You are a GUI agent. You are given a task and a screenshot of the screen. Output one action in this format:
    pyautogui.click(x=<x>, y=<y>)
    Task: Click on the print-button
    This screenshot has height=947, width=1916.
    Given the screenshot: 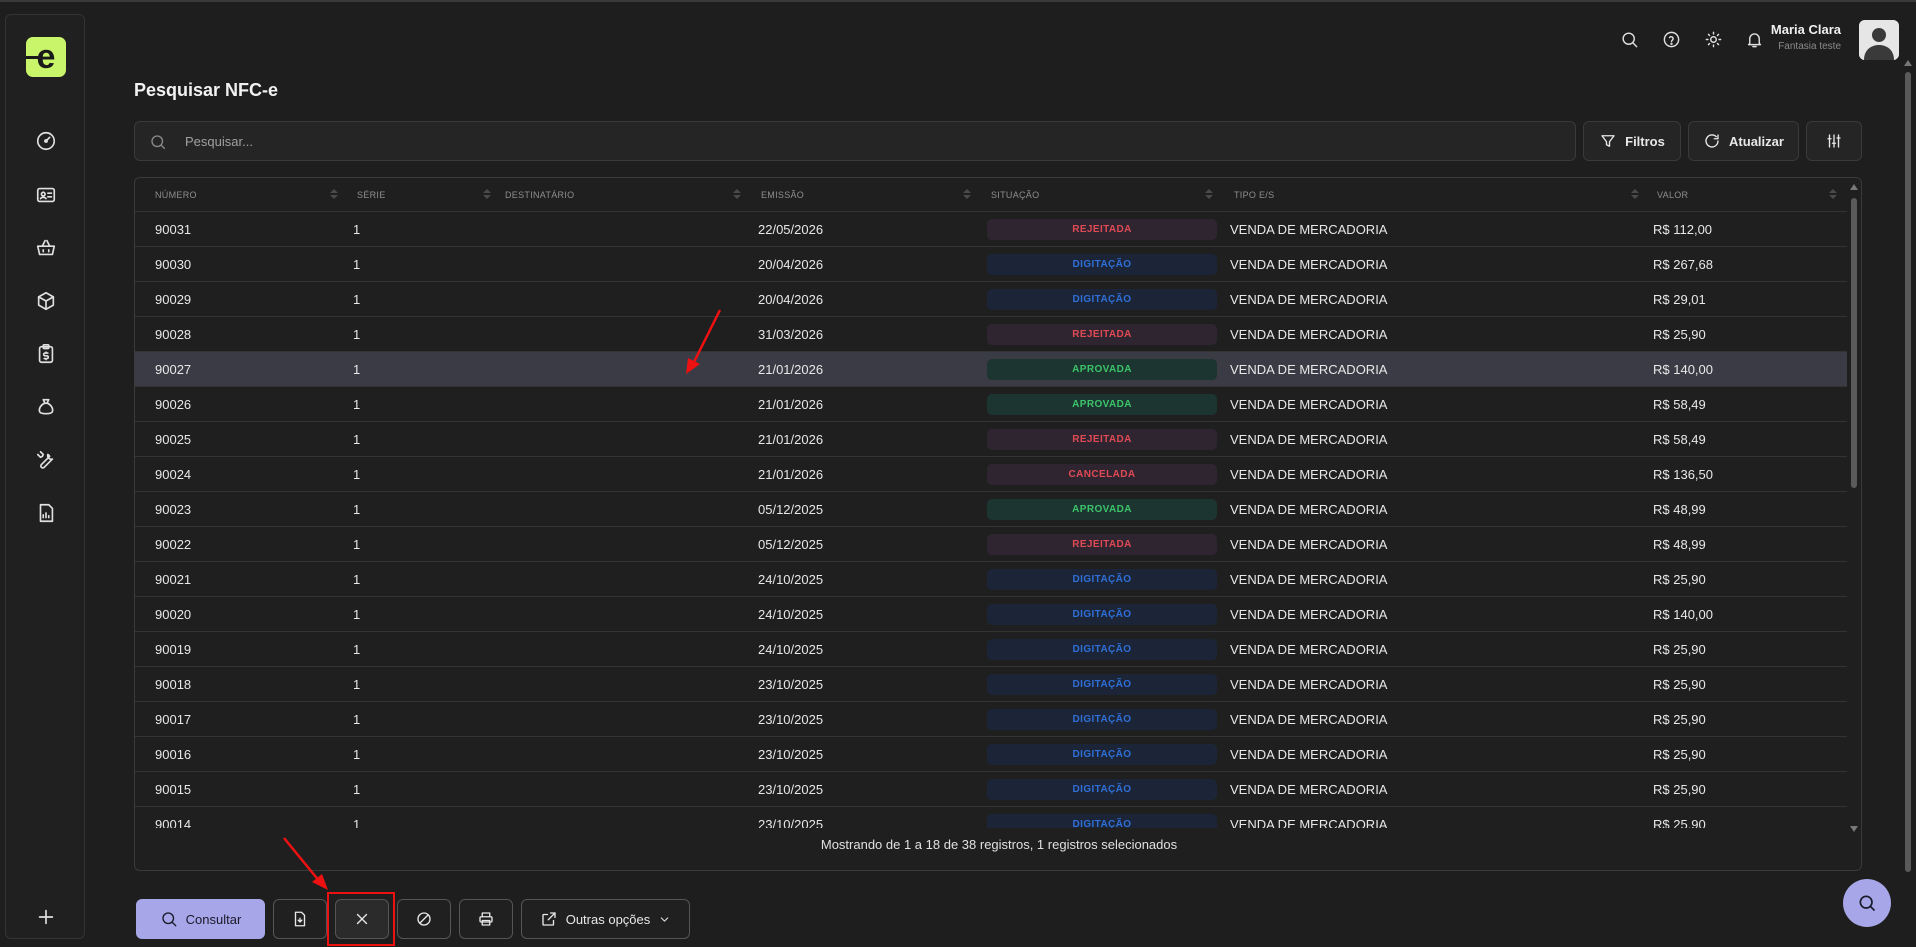 What is the action you would take?
    pyautogui.click(x=486, y=919)
    